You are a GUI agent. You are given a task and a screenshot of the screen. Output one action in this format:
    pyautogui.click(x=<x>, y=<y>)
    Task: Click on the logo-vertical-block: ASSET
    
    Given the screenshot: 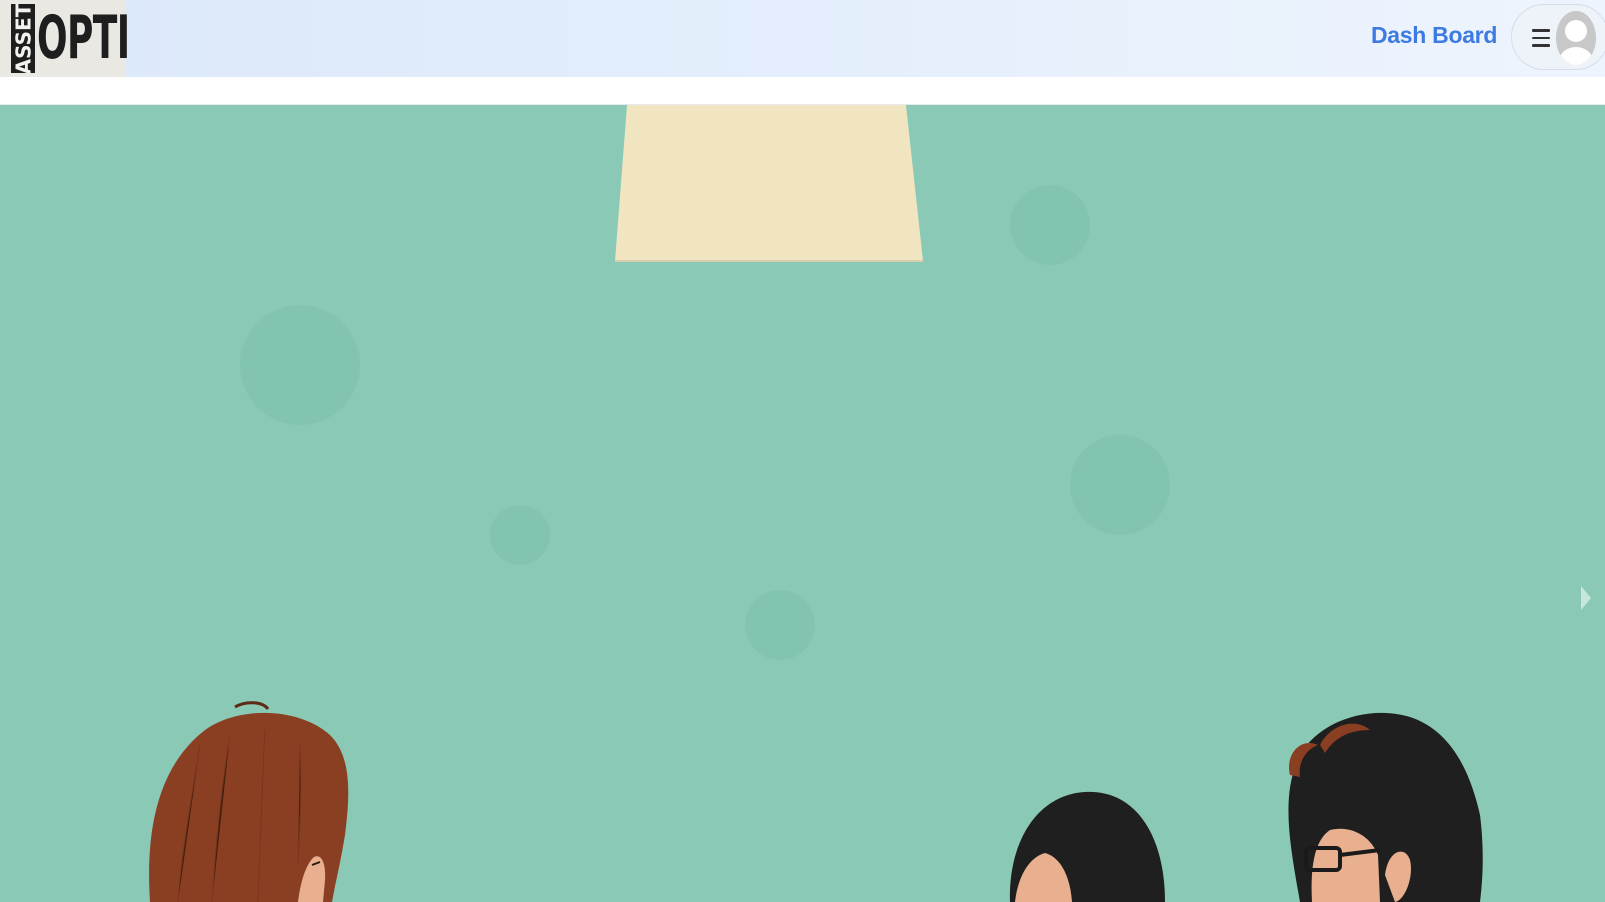 What is the action you would take?
    pyautogui.click(x=23, y=38)
    